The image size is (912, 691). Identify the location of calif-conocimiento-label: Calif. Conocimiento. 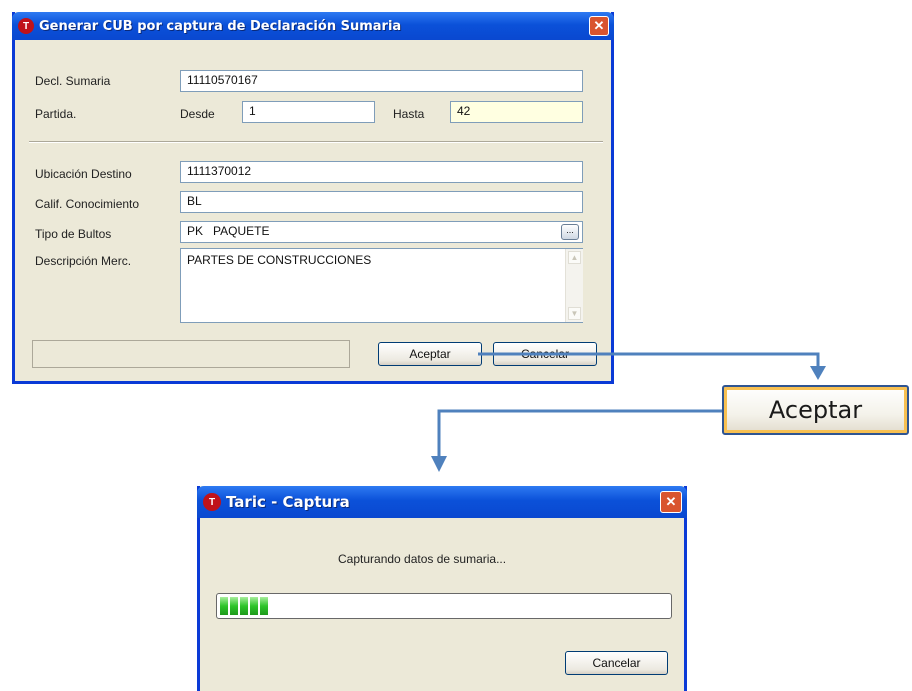
(87, 204).